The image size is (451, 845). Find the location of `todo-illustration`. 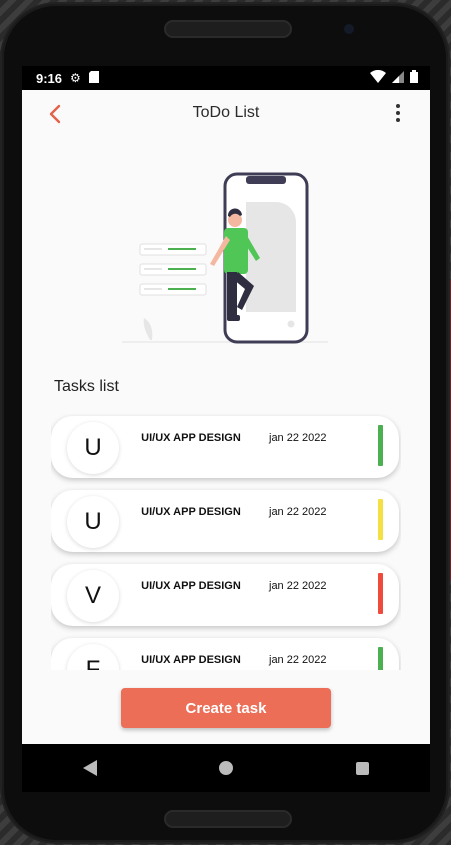

todo-illustration is located at coordinates (225, 256).